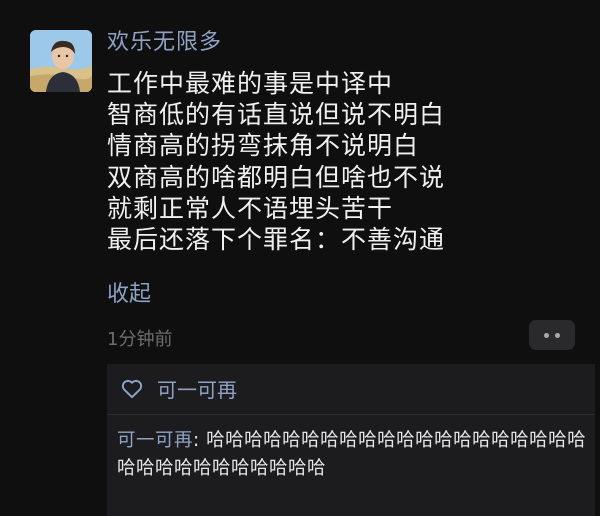  I want to click on post-line: 工作中最难的事是中译中, so click(250, 83).